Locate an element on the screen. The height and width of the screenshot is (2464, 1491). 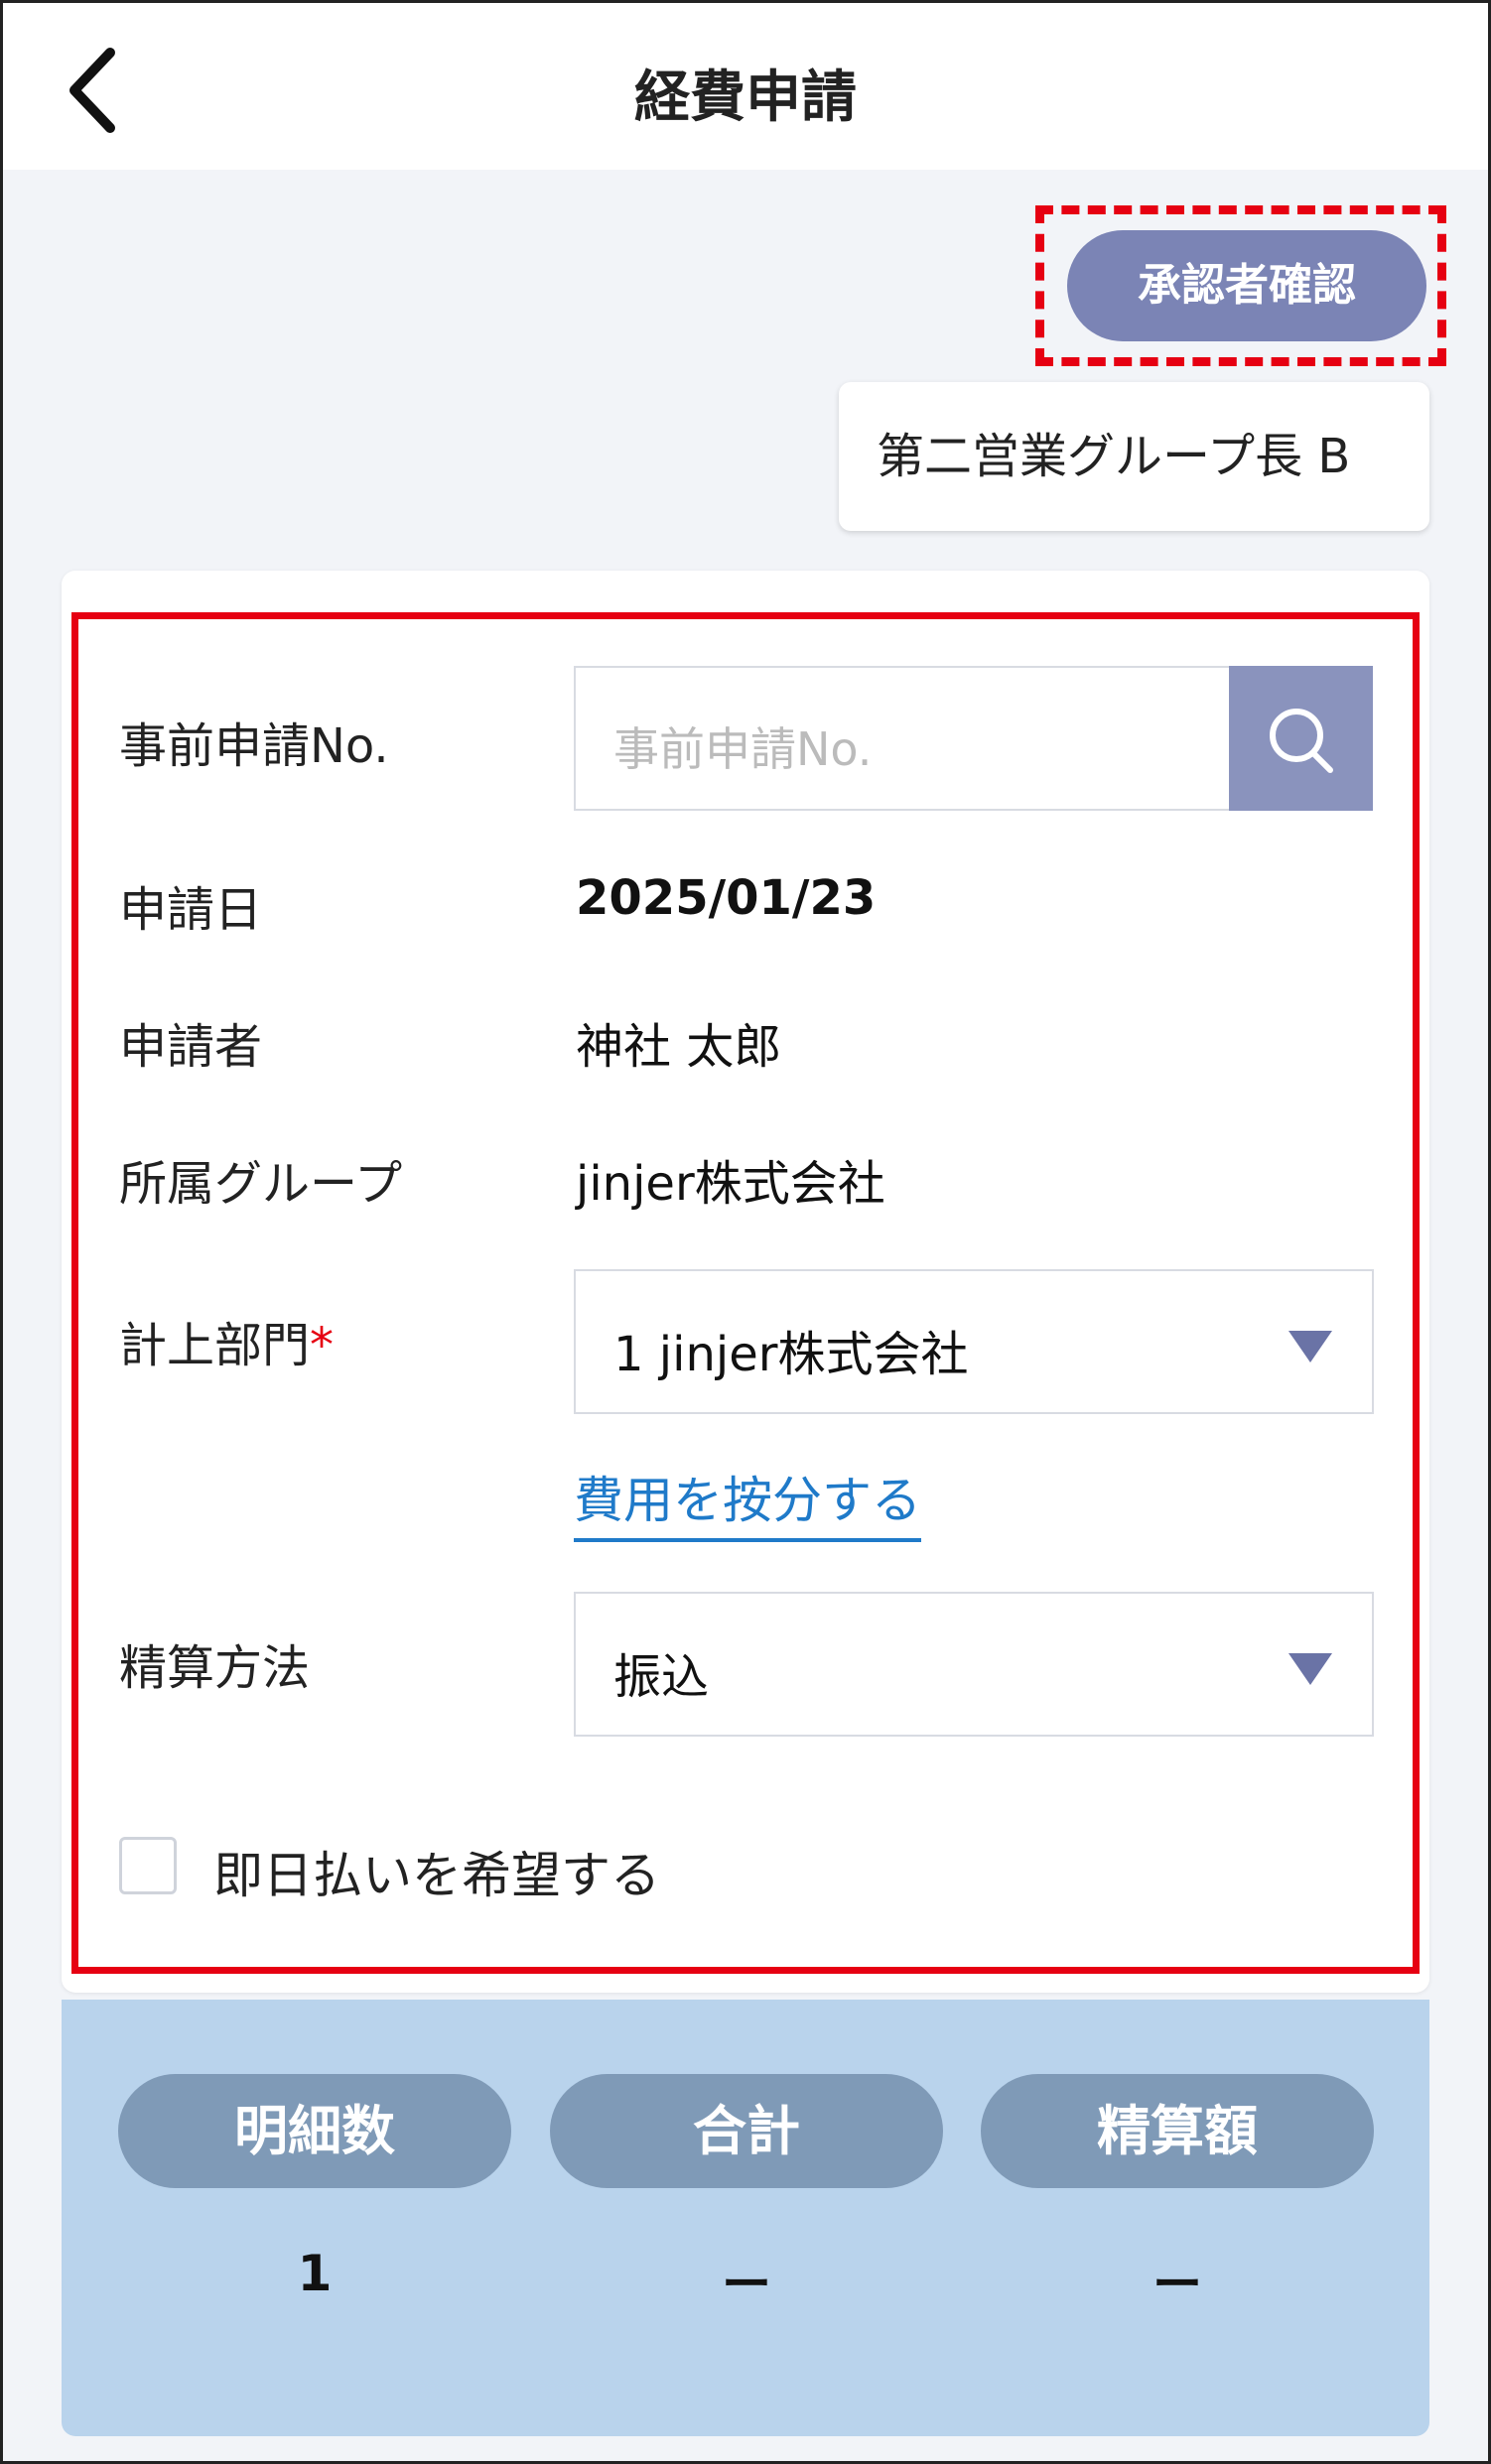
summary-value-count: 1 is located at coordinates (315, 2273).